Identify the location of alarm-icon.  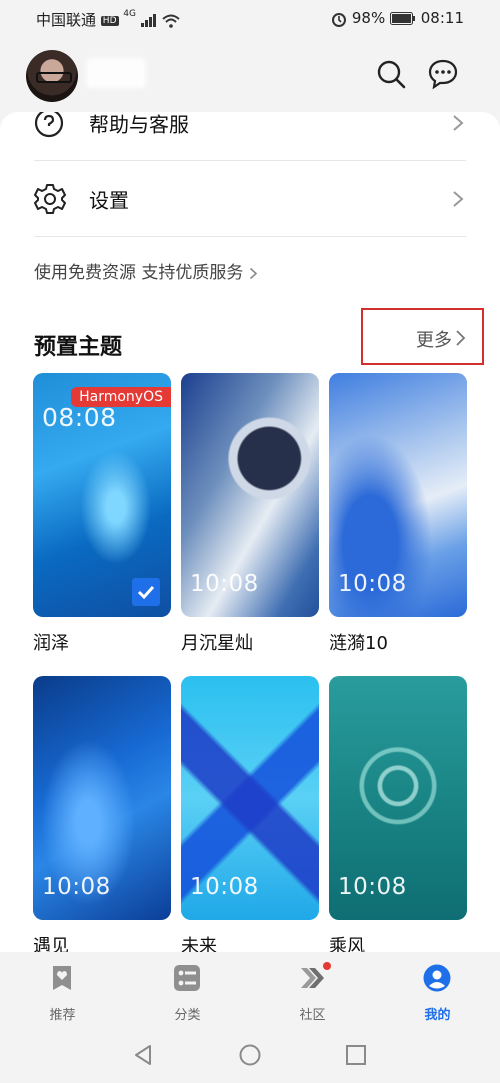
(339, 19).